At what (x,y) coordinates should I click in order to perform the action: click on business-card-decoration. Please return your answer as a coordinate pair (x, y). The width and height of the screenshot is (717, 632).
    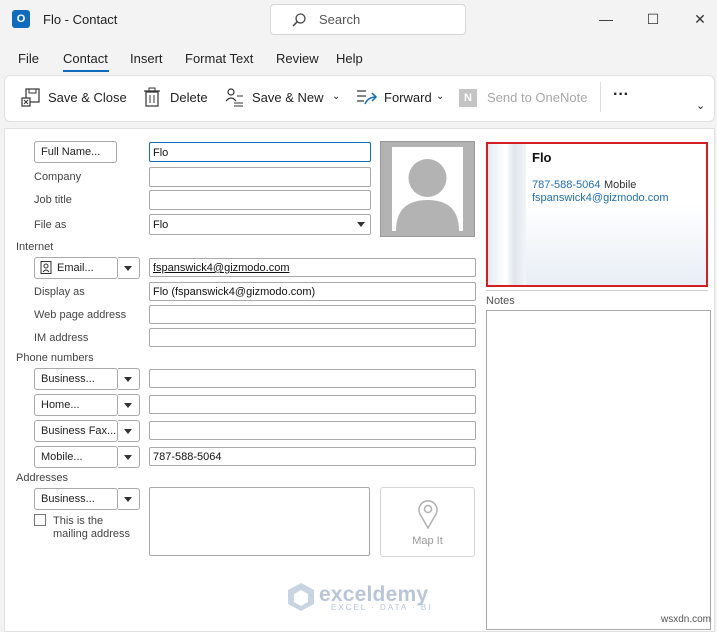
    Looking at the image, I should click on (507, 214).